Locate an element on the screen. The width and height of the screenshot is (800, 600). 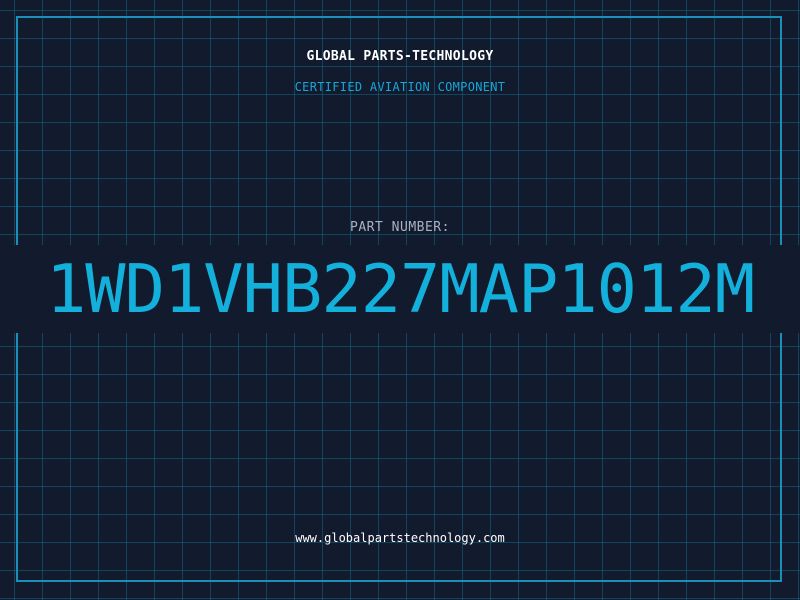
tagline: CERTIFIED AVIATION COMPONENT is located at coordinates (400, 87).